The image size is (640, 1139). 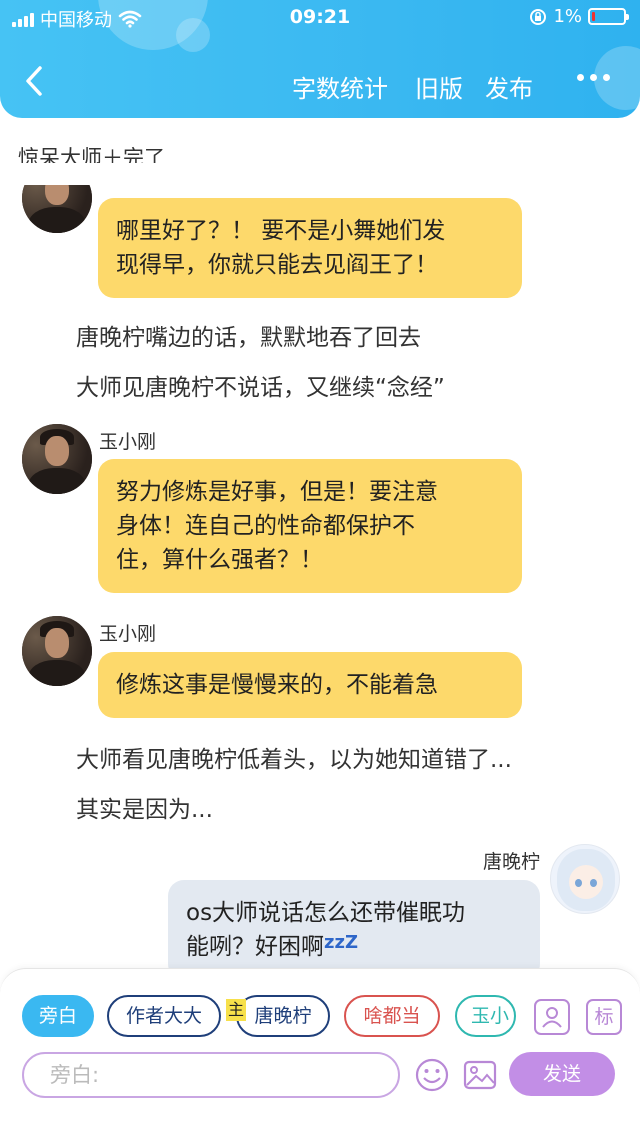 What do you see at coordinates (326, 913) in the screenshot?
I see `bubble-line: os大师说话怎么还带催眠功` at bounding box center [326, 913].